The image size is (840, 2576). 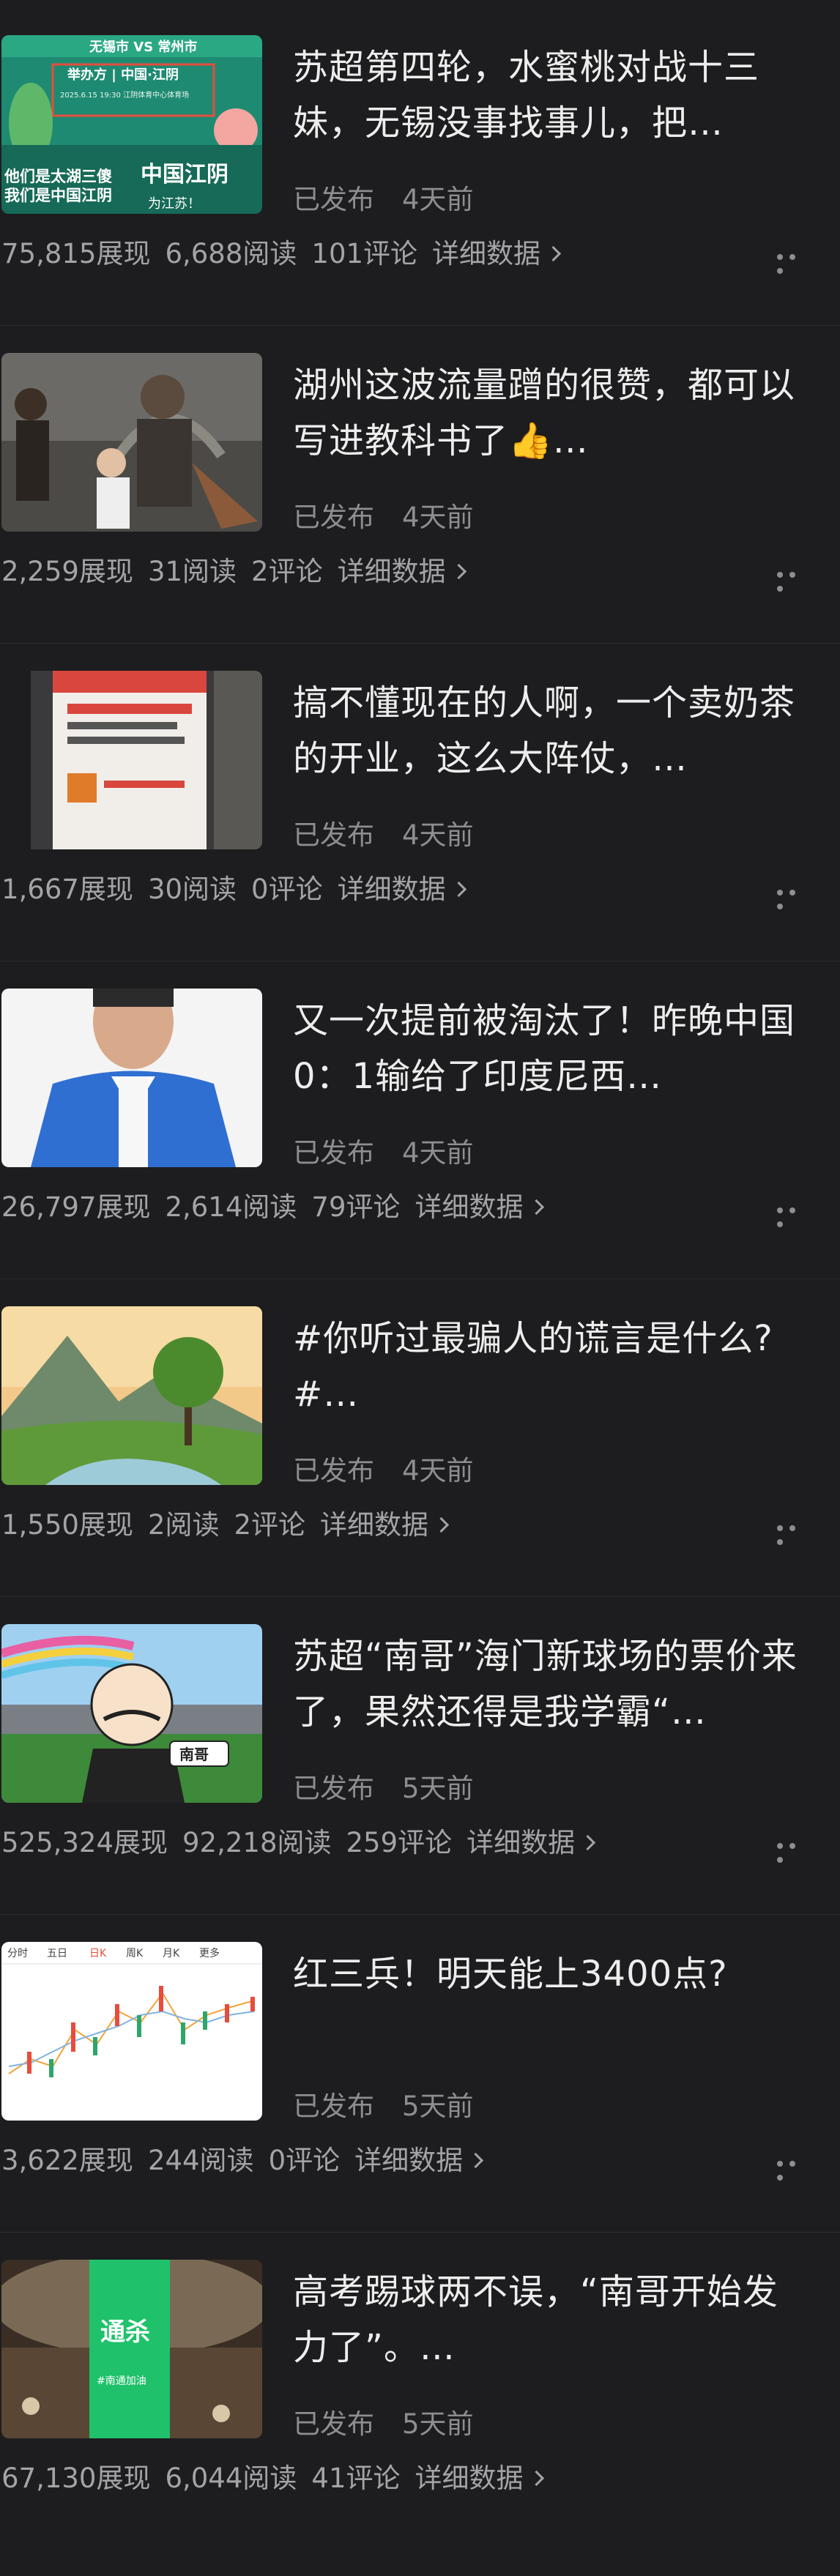 What do you see at coordinates (356, 1207) in the screenshot?
I see `comments-count: 79评论` at bounding box center [356, 1207].